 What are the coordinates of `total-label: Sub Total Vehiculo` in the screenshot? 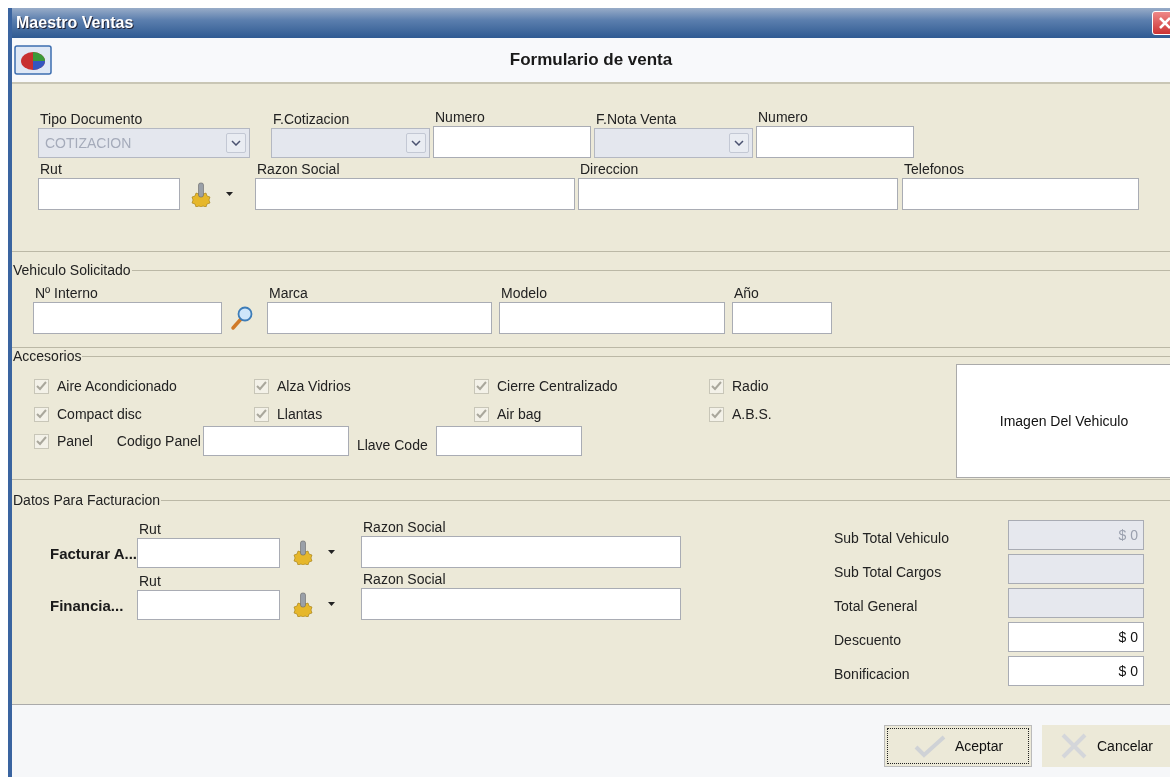 It's located at (892, 537).